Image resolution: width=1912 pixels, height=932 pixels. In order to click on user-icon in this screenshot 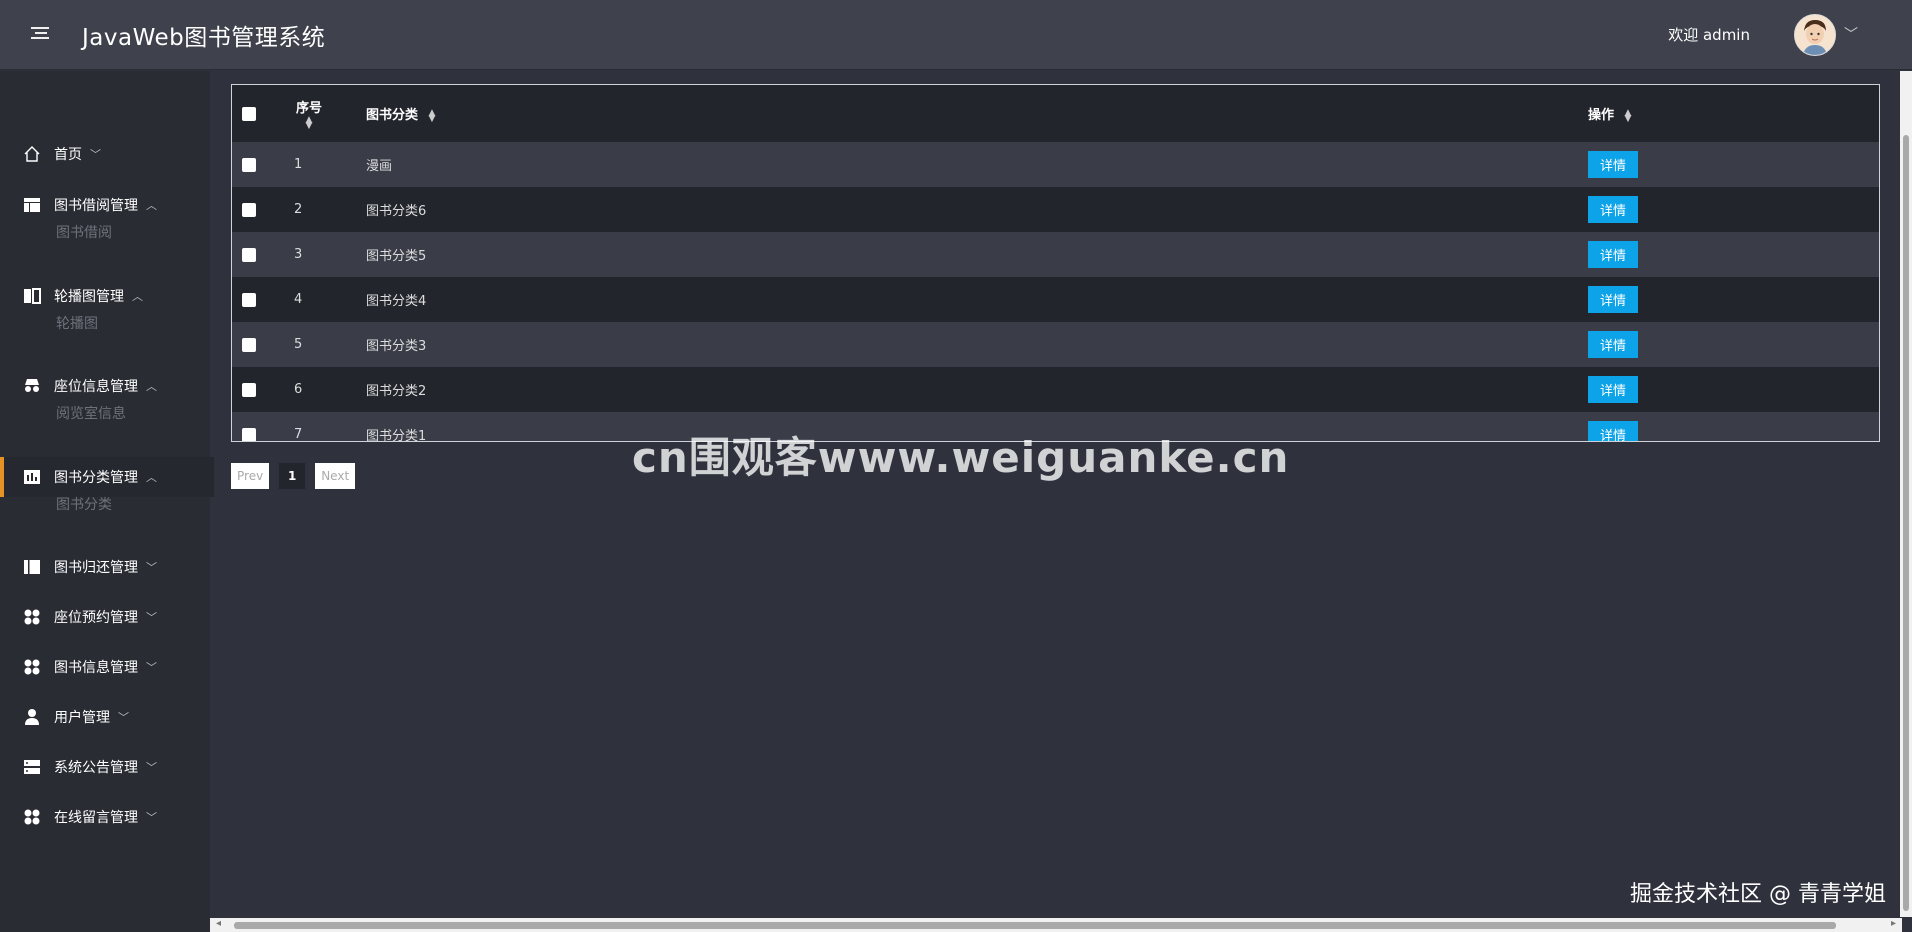, I will do `click(32, 717)`.